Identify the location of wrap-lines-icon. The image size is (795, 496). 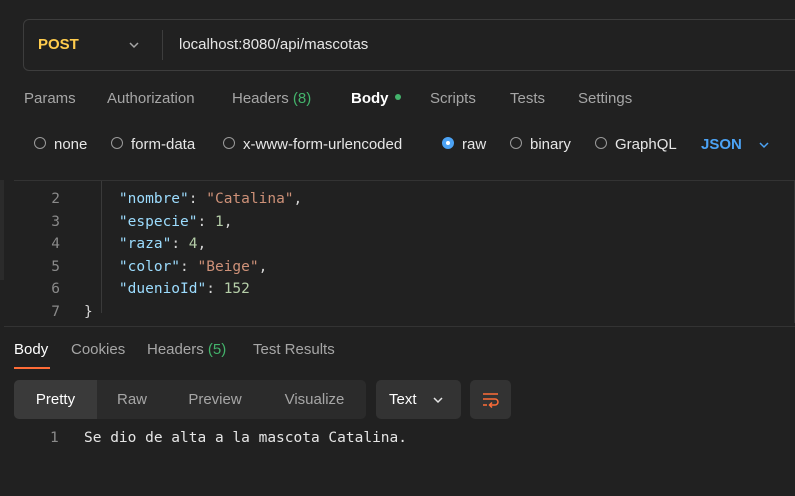
(491, 401).